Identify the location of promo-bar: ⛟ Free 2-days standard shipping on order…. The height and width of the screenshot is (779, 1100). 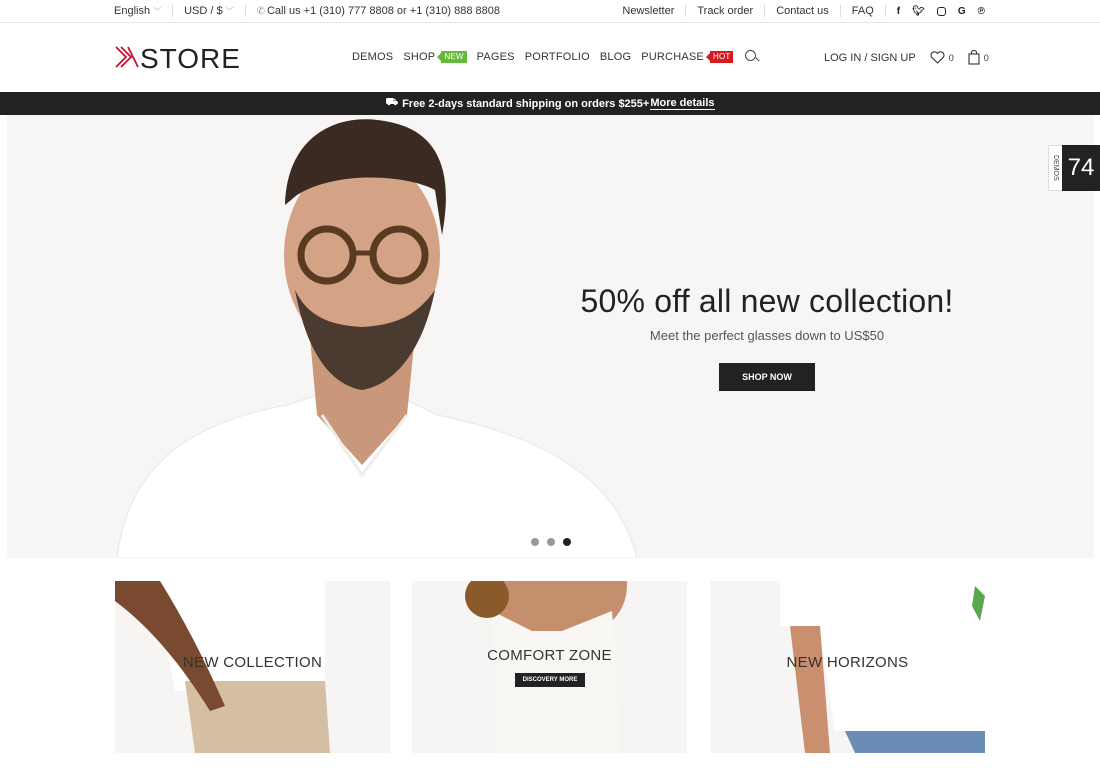
(550, 103).